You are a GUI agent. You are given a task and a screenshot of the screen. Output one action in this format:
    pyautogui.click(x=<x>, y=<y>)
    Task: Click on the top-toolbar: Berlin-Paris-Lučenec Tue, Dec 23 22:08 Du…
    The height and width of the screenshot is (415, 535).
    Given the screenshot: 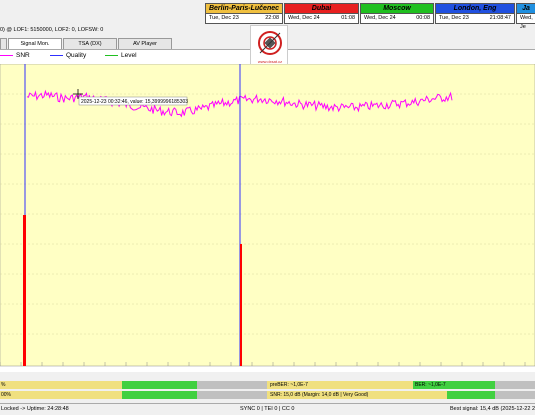 What is the action you would take?
    pyautogui.click(x=267, y=15)
    